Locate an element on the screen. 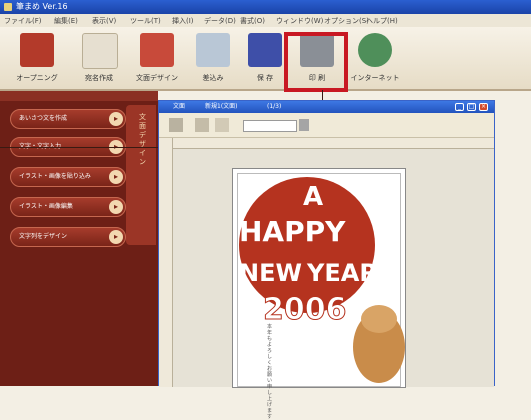 This screenshot has width=531, height=420. right-background-panel is located at coordinates (513, 238).